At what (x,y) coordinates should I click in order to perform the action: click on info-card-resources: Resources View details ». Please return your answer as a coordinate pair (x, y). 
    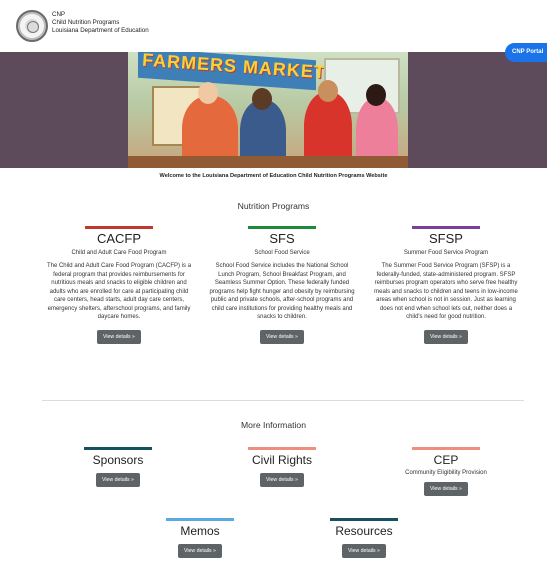
    Looking at the image, I should click on (364, 538).